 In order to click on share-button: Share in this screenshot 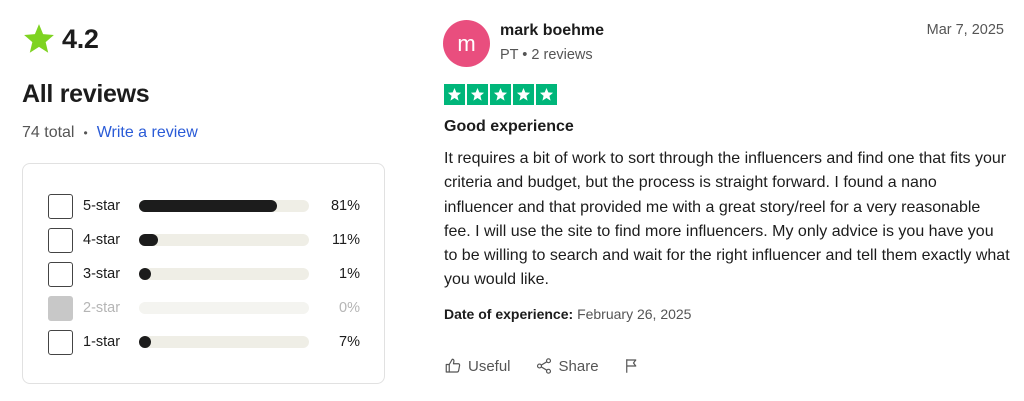, I will do `click(567, 366)`.